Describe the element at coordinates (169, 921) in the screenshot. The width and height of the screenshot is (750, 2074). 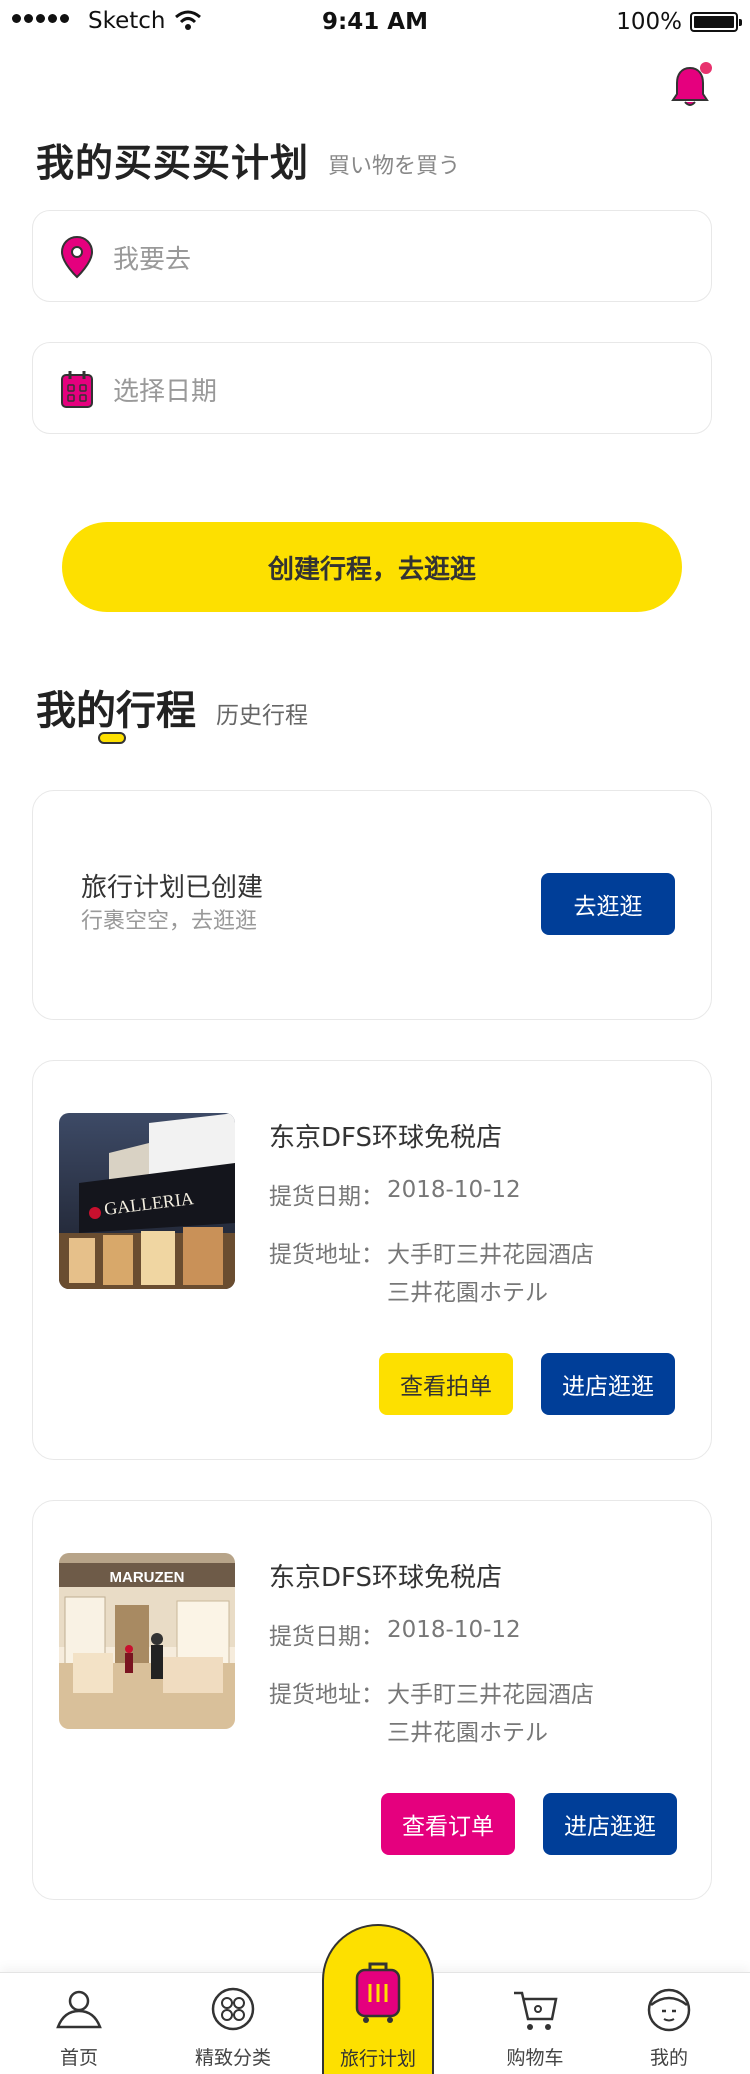
I see `empty-trip-subtitle: 行裹空空，去逛逛` at that location.